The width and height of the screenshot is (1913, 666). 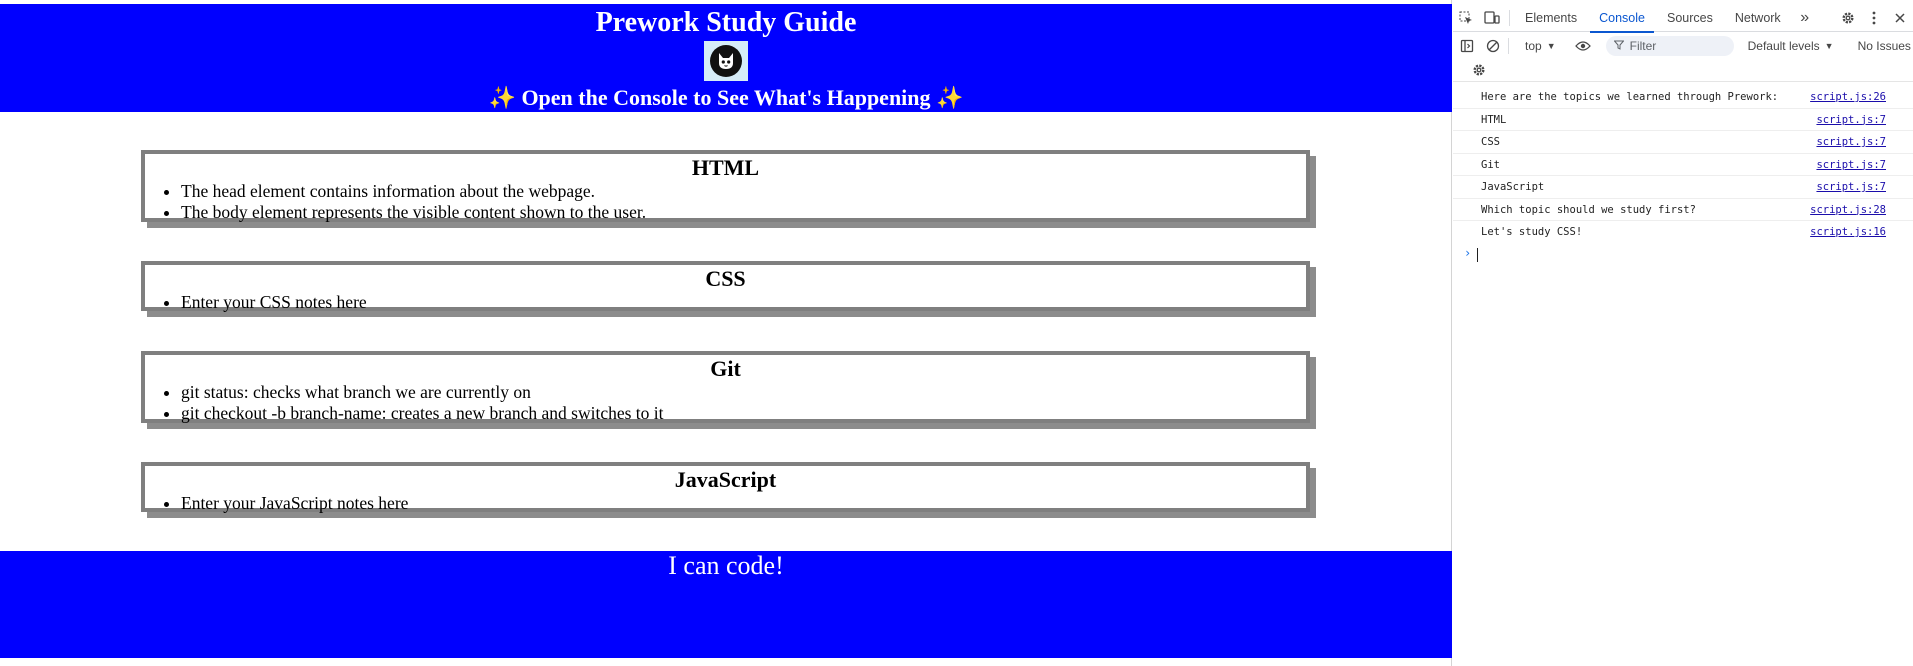 What do you see at coordinates (1588, 209) in the screenshot?
I see `log-message: Which topic should we study first?` at bounding box center [1588, 209].